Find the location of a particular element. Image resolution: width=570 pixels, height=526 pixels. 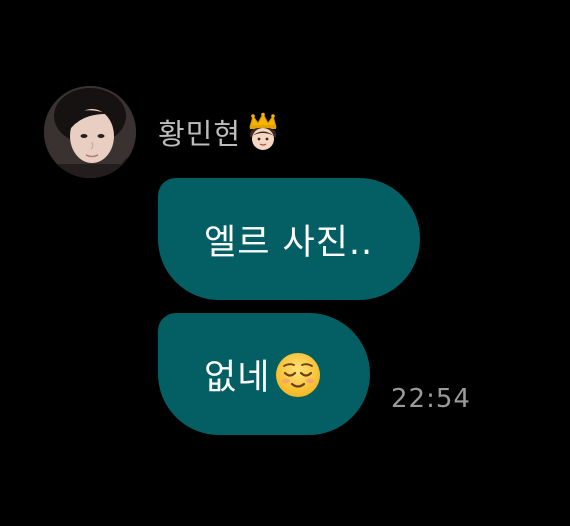

sender-name: 황민현 is located at coordinates (200, 134).